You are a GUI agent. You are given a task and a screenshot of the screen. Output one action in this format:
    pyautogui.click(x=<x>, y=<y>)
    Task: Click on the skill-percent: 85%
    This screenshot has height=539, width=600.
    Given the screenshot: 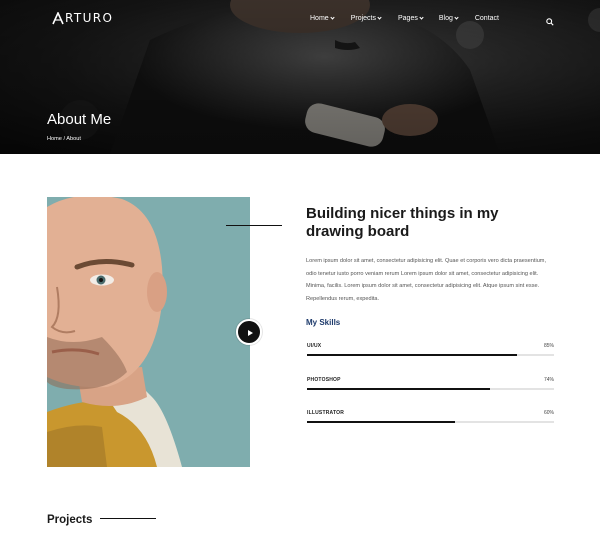 What is the action you would take?
    pyautogui.click(x=548, y=346)
    